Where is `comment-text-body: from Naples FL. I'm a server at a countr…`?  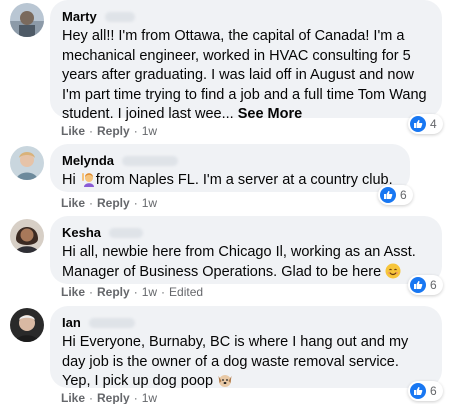 comment-text-body: from Naples FL. I'm a server at a countr… is located at coordinates (244, 180).